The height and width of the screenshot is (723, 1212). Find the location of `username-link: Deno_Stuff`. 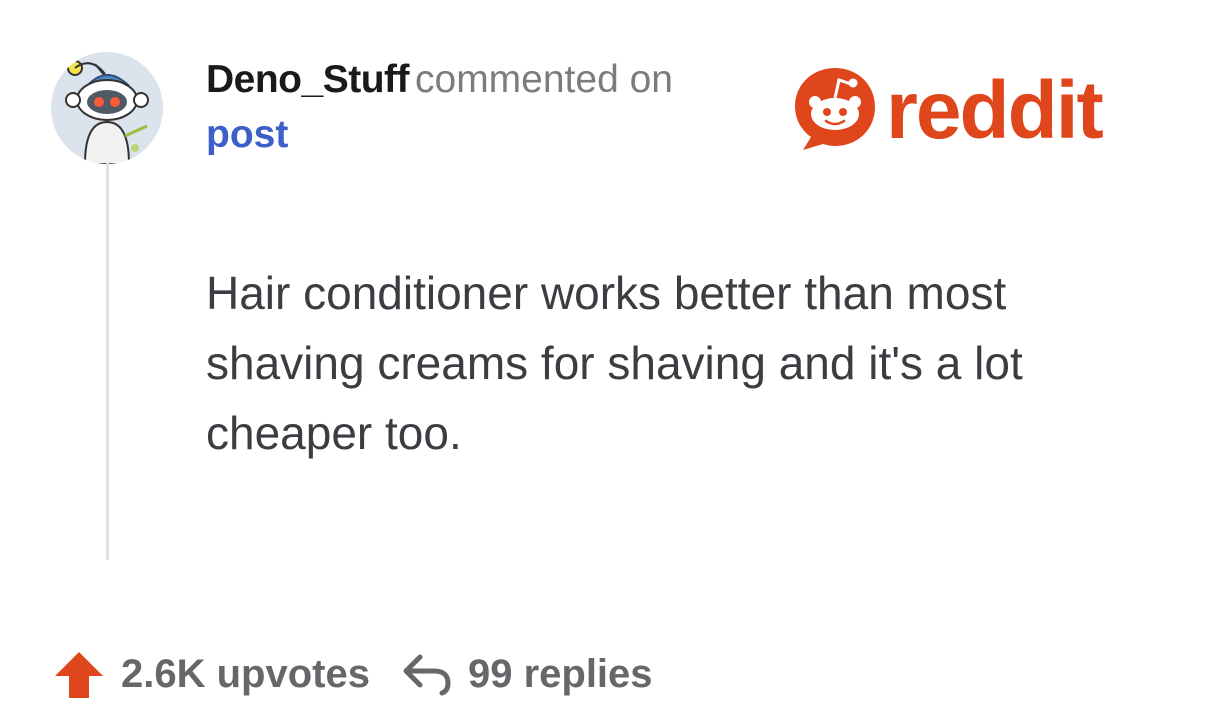

username-link: Deno_Stuff is located at coordinates (308, 79).